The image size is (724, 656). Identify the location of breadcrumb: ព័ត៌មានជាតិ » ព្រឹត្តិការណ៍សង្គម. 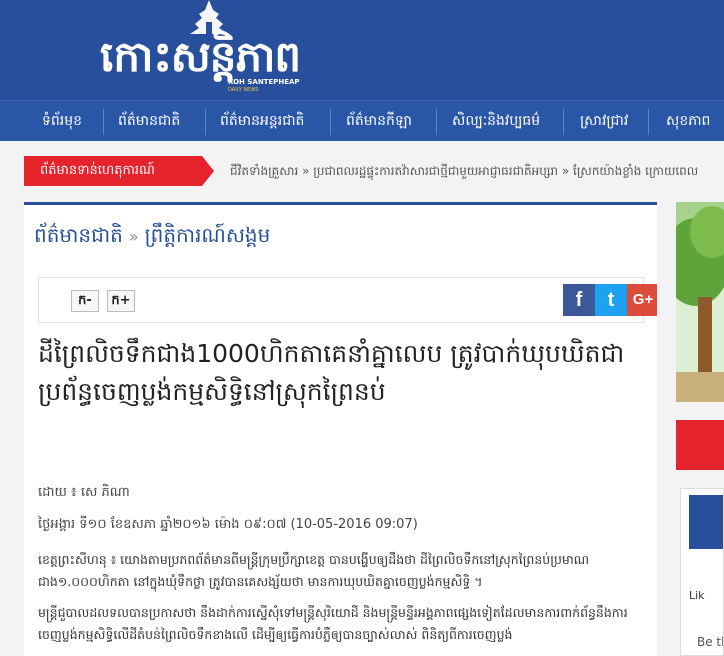
(152, 235).